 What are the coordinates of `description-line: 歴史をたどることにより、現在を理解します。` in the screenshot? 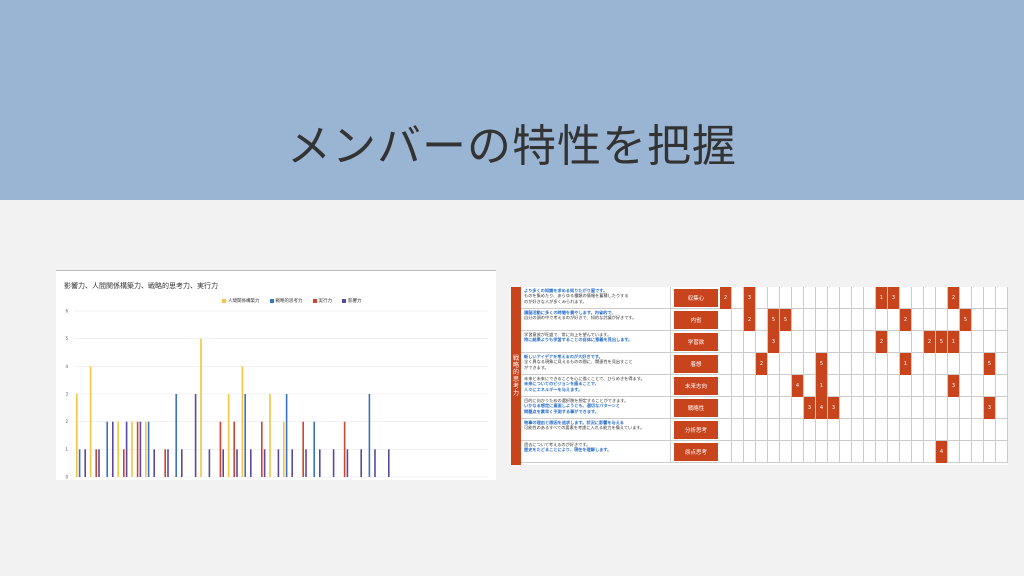 It's located at (568, 450).